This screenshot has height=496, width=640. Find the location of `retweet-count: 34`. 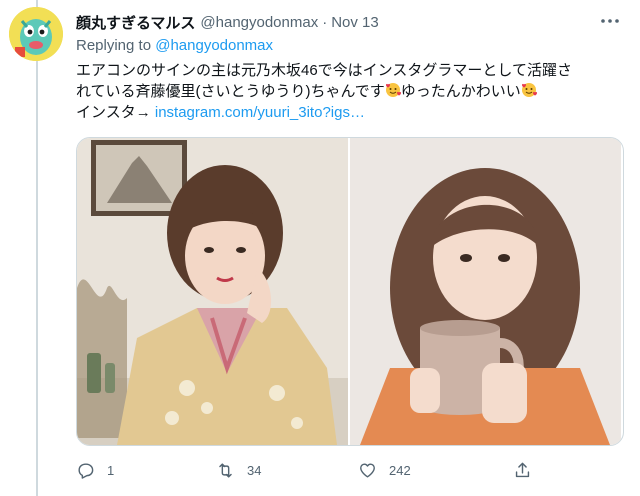

retweet-count: 34 is located at coordinates (254, 470).